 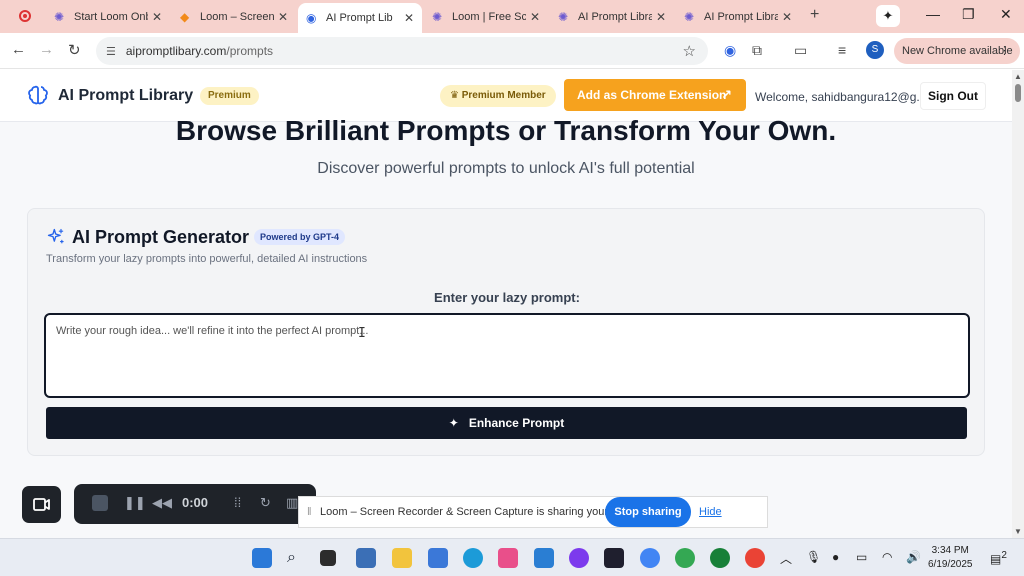 I want to click on restore-icon: ❐, so click(x=968, y=14).